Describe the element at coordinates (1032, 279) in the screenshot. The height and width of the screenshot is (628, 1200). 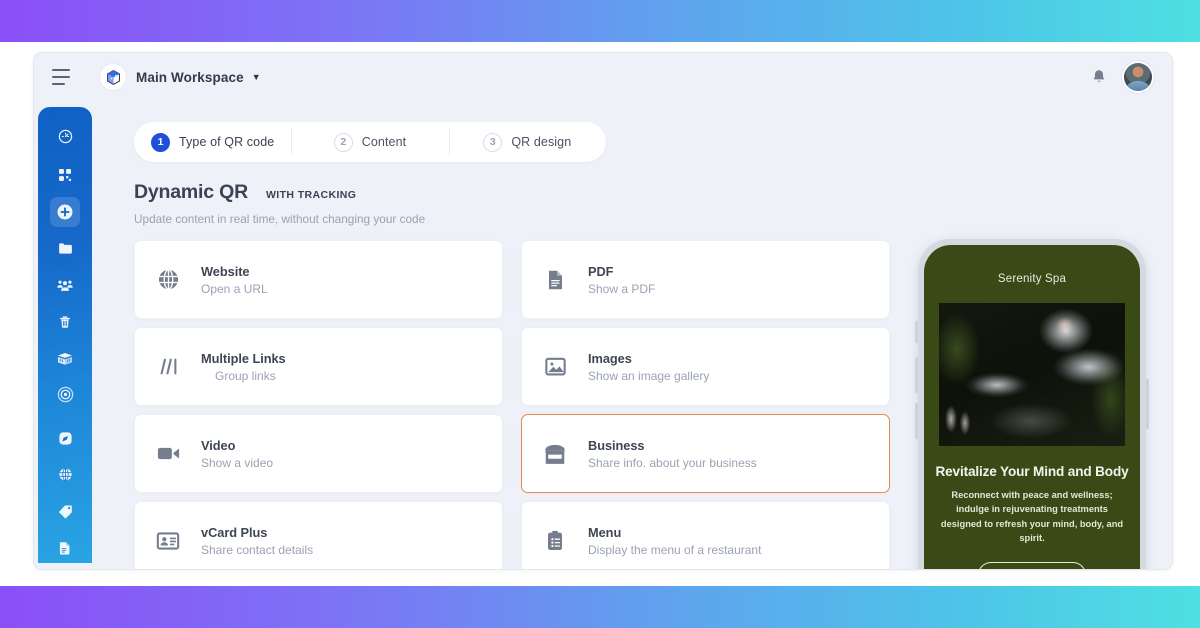
I see `preview-brand: Serenity Spa` at that location.